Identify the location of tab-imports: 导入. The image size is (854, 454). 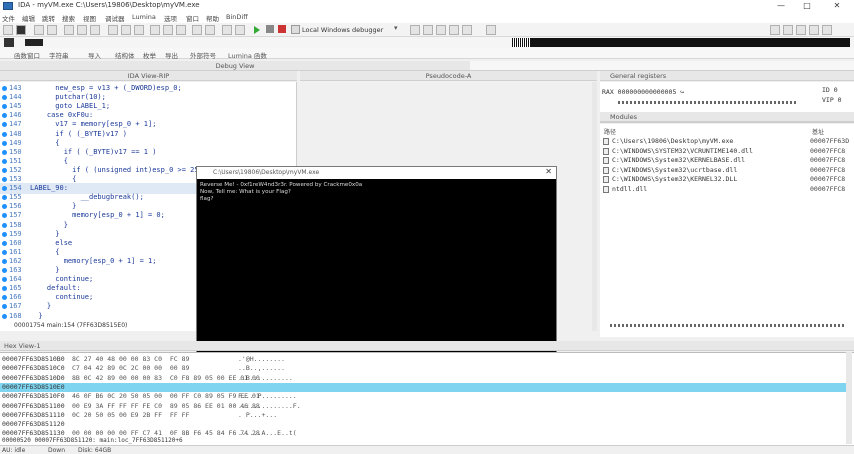
(94, 55).